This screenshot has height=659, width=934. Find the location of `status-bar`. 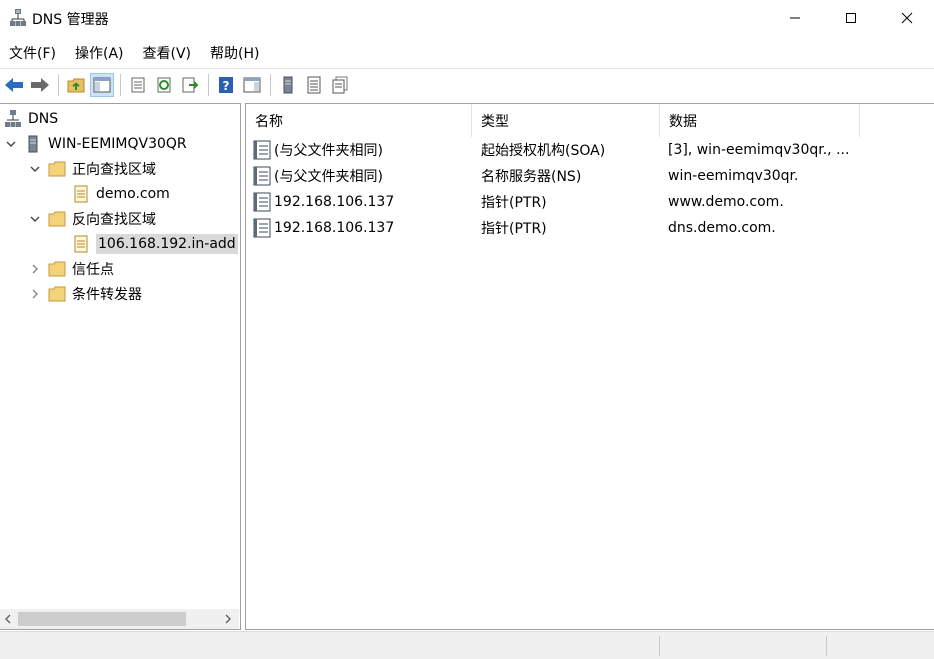

status-bar is located at coordinates (467, 645).